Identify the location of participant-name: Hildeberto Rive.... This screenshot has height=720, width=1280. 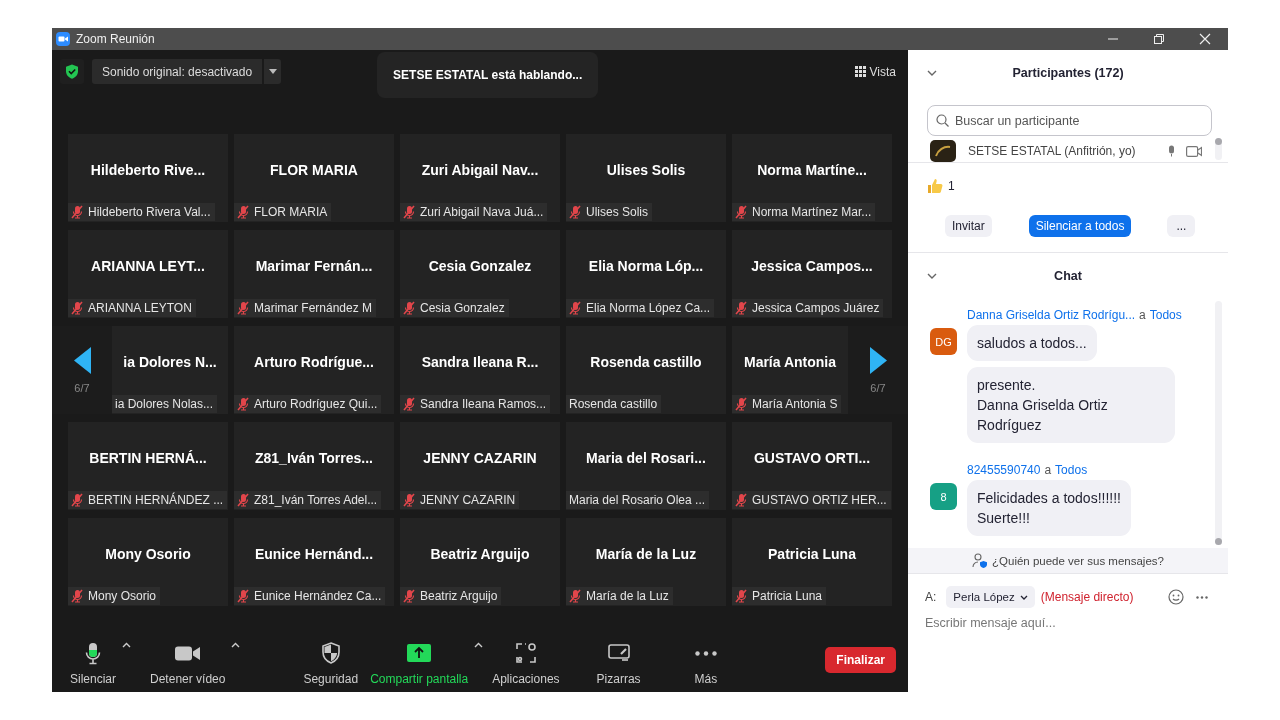
(148, 169).